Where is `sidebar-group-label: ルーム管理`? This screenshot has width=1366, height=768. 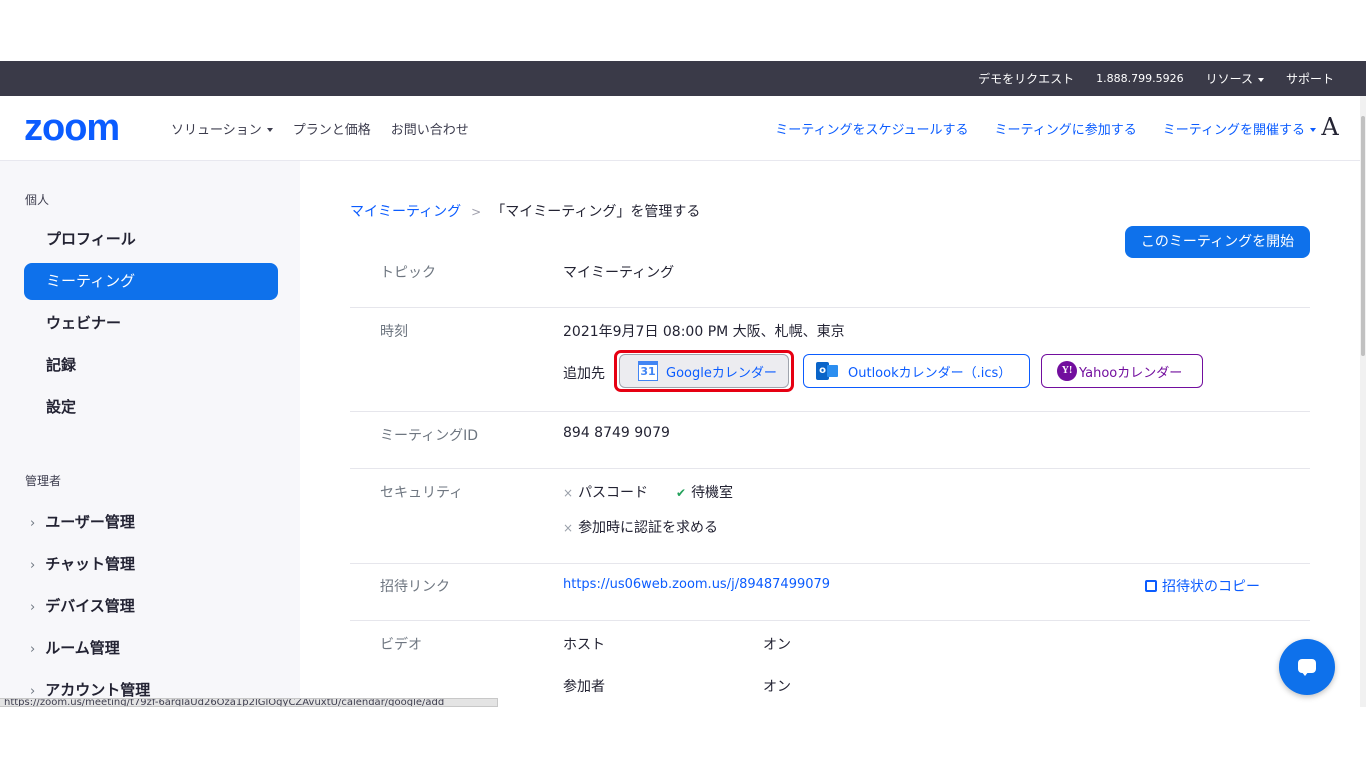 sidebar-group-label: ルーム管理 is located at coordinates (82, 648).